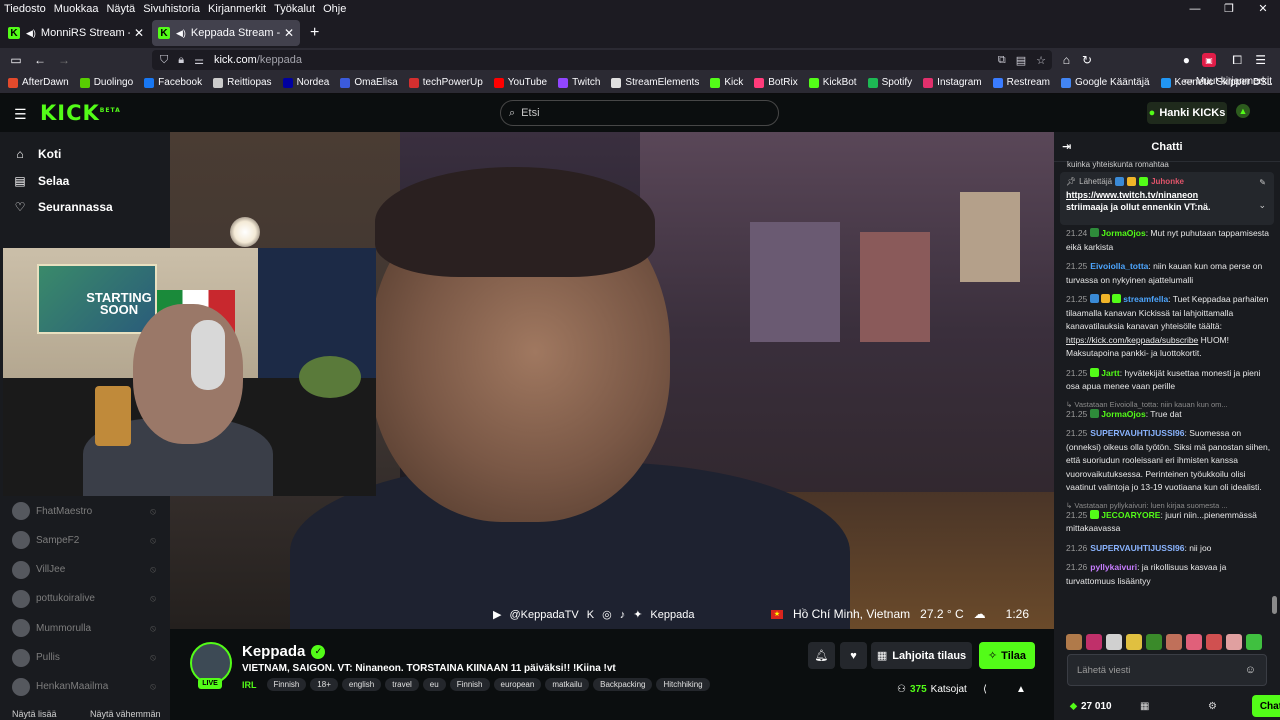  What do you see at coordinates (1195, 9) in the screenshot?
I see `minimize-icon: —` at bounding box center [1195, 9].